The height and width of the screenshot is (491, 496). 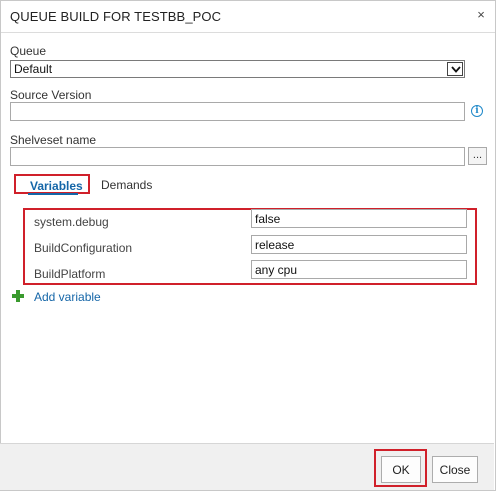 I want to click on variable-name: BuildConfiguration, so click(x=83, y=248).